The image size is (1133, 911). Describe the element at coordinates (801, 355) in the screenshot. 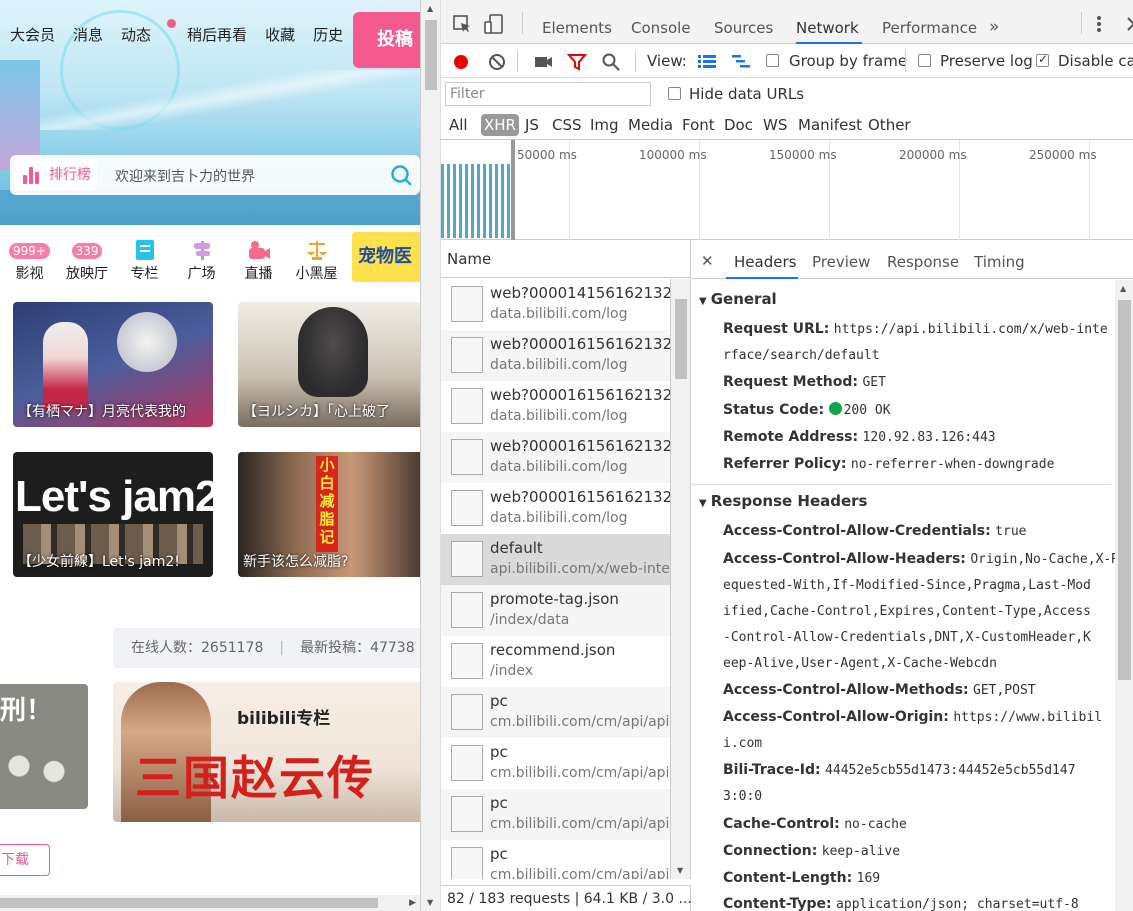

I see `header-value: rface/search/default` at that location.